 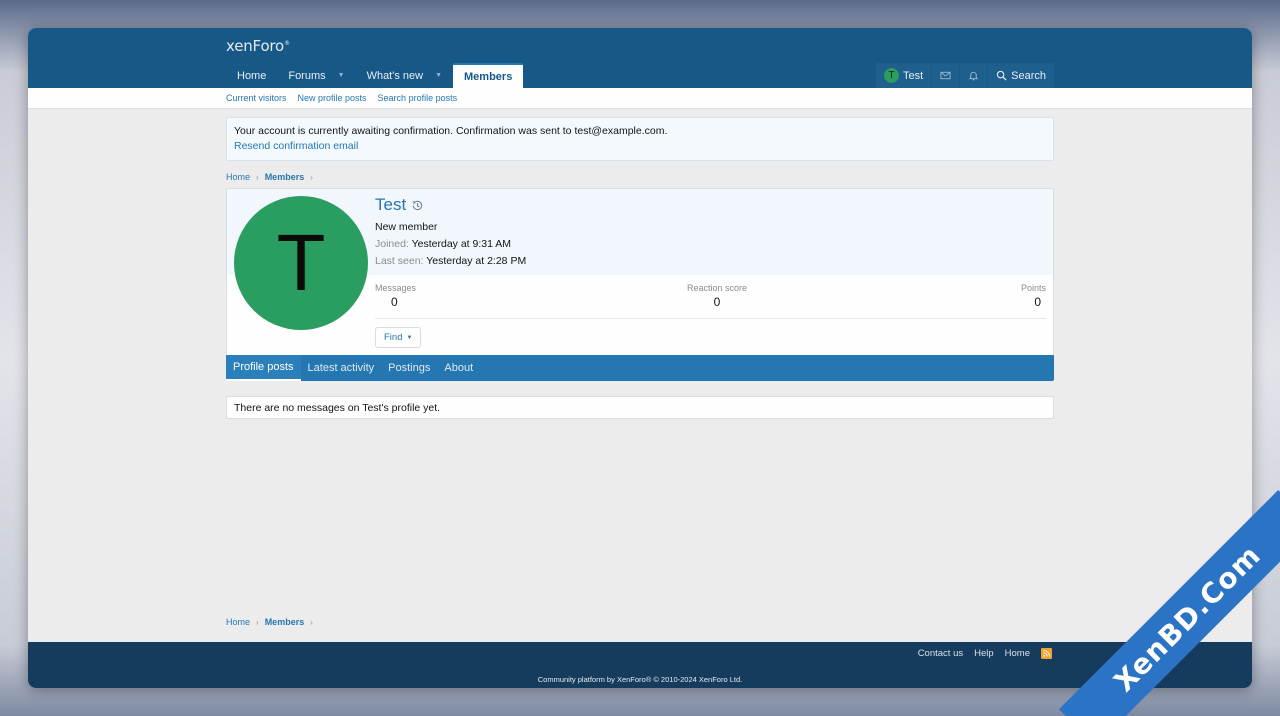 I want to click on tab-profile-posts: Profile posts, so click(x=263, y=368).